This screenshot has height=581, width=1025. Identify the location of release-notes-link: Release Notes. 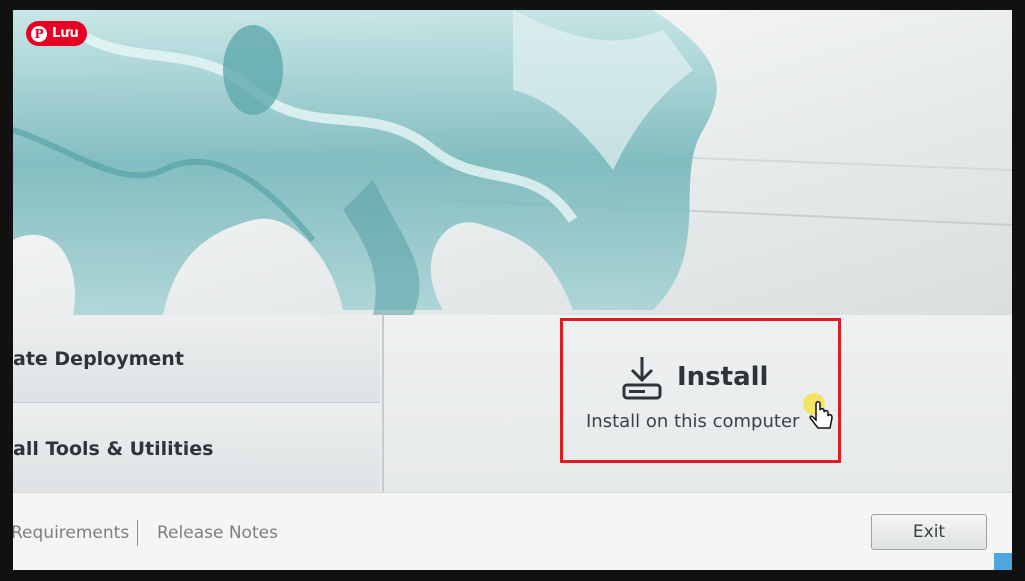
(217, 533).